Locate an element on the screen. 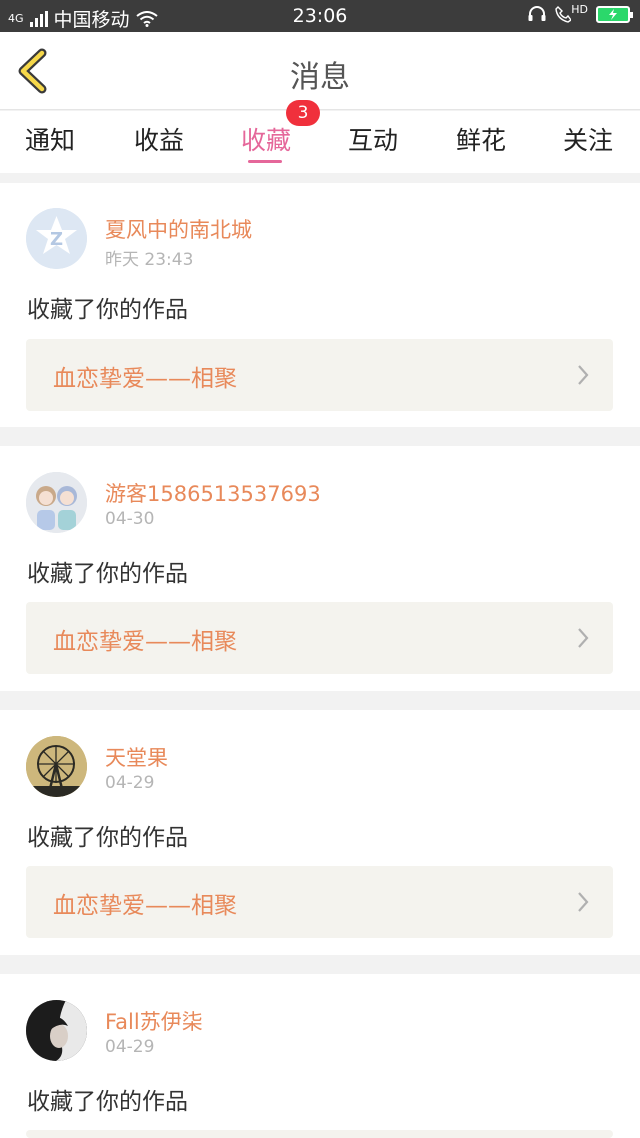 The width and height of the screenshot is (640, 1138). message-time: 04-30 is located at coordinates (130, 519).